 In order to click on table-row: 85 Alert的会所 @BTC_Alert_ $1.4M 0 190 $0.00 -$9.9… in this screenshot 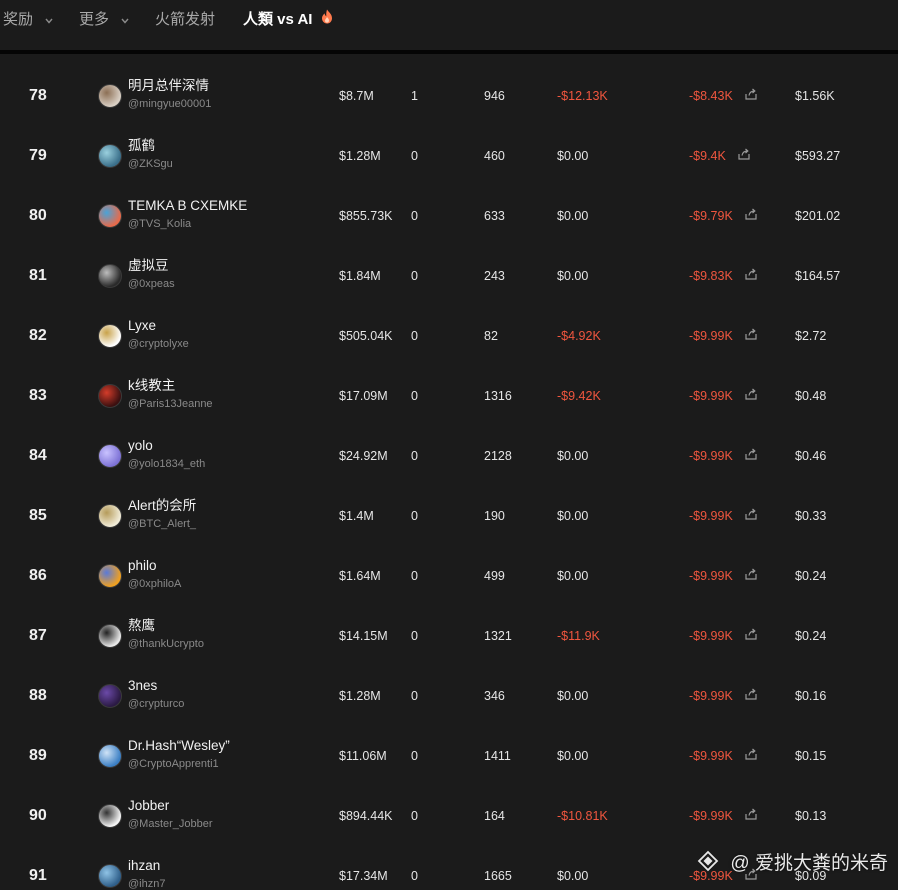, I will do `click(449, 516)`.